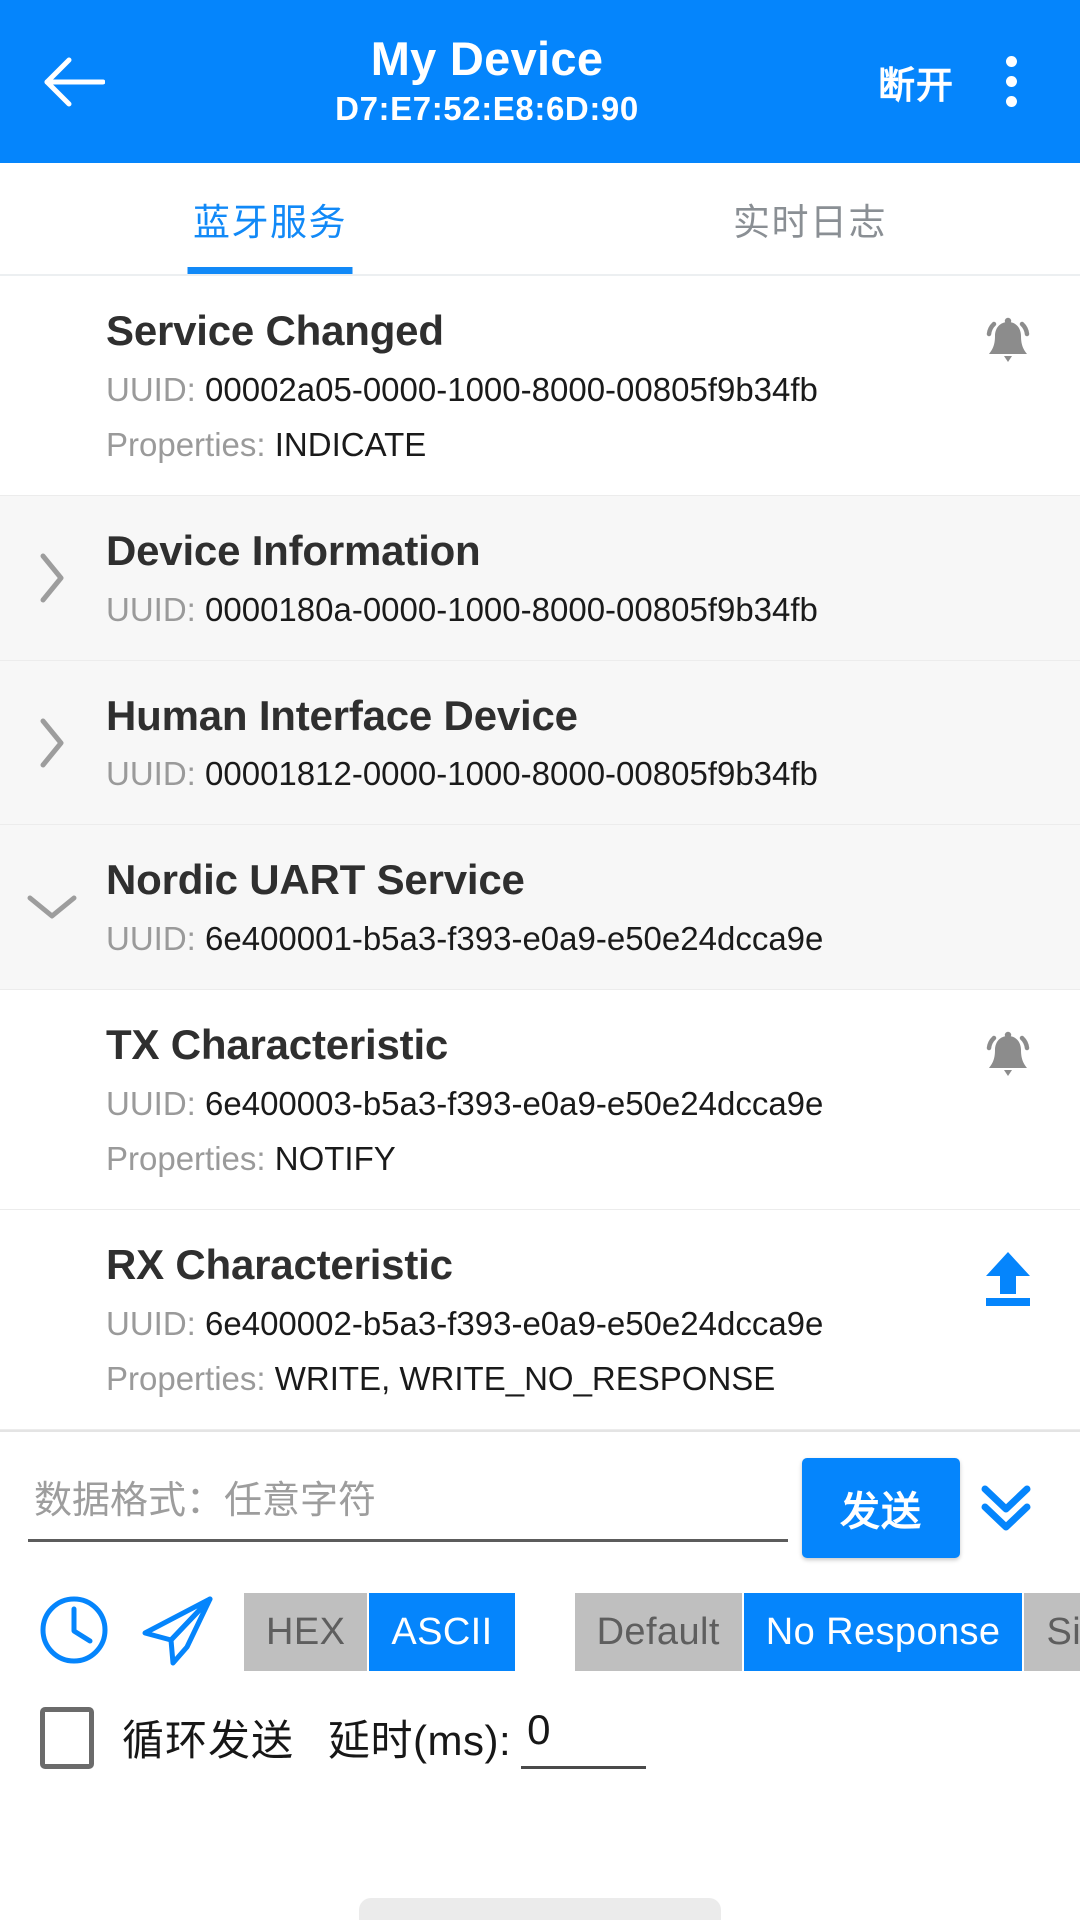 This screenshot has height=1920, width=1080. What do you see at coordinates (487, 58) in the screenshot?
I see `page-title: My Device` at bounding box center [487, 58].